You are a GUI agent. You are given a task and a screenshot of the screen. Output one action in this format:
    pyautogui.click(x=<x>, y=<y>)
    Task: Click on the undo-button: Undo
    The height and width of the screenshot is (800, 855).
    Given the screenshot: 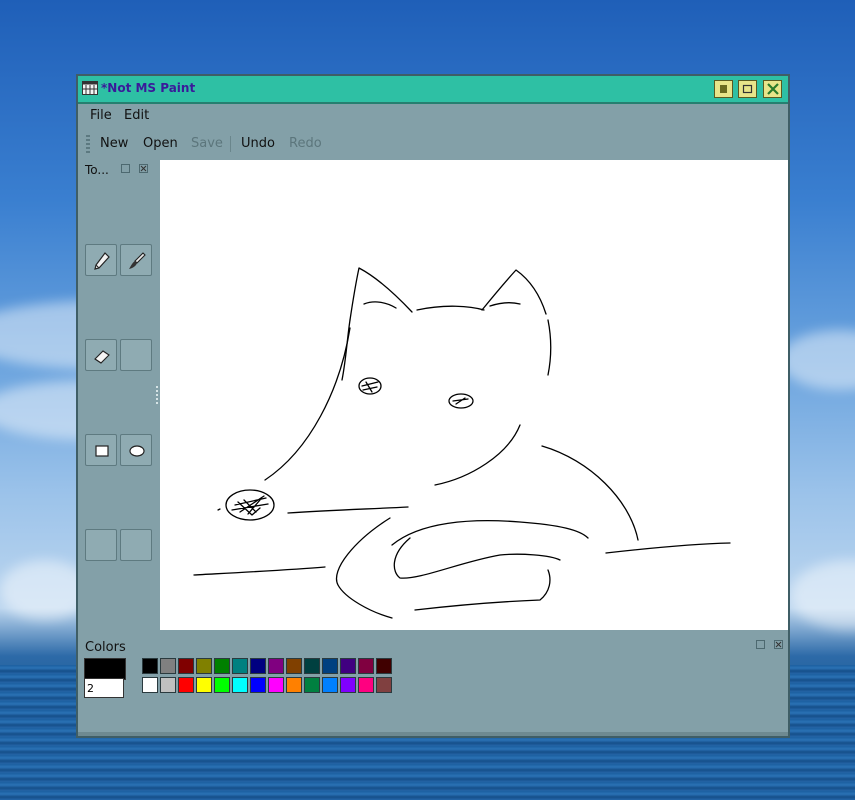 What is the action you would take?
    pyautogui.click(x=258, y=143)
    